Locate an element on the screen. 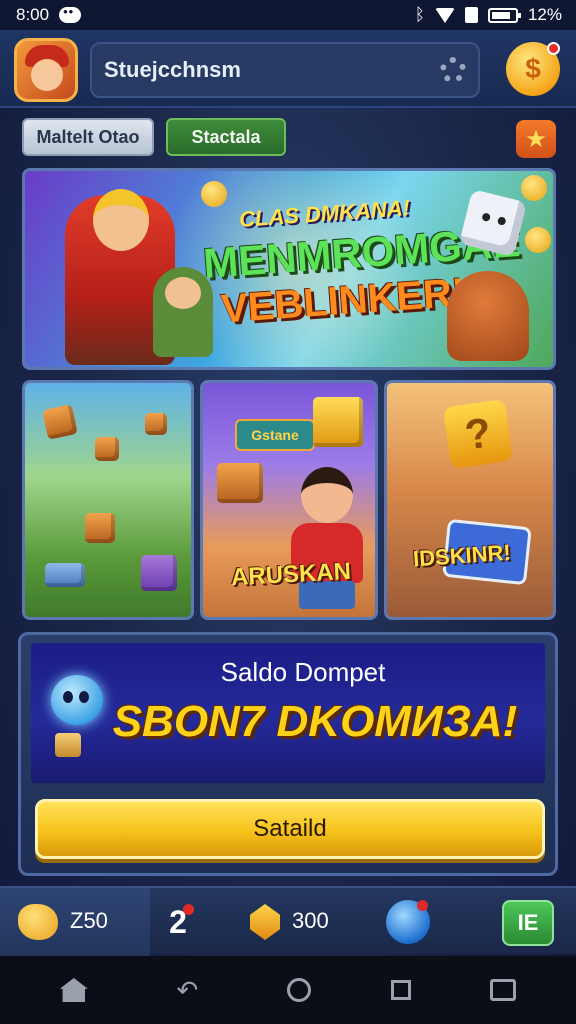 This screenshot has height=1024, width=576. wallet-amount: SBON7 DKOMИЗA! is located at coordinates (315, 721).